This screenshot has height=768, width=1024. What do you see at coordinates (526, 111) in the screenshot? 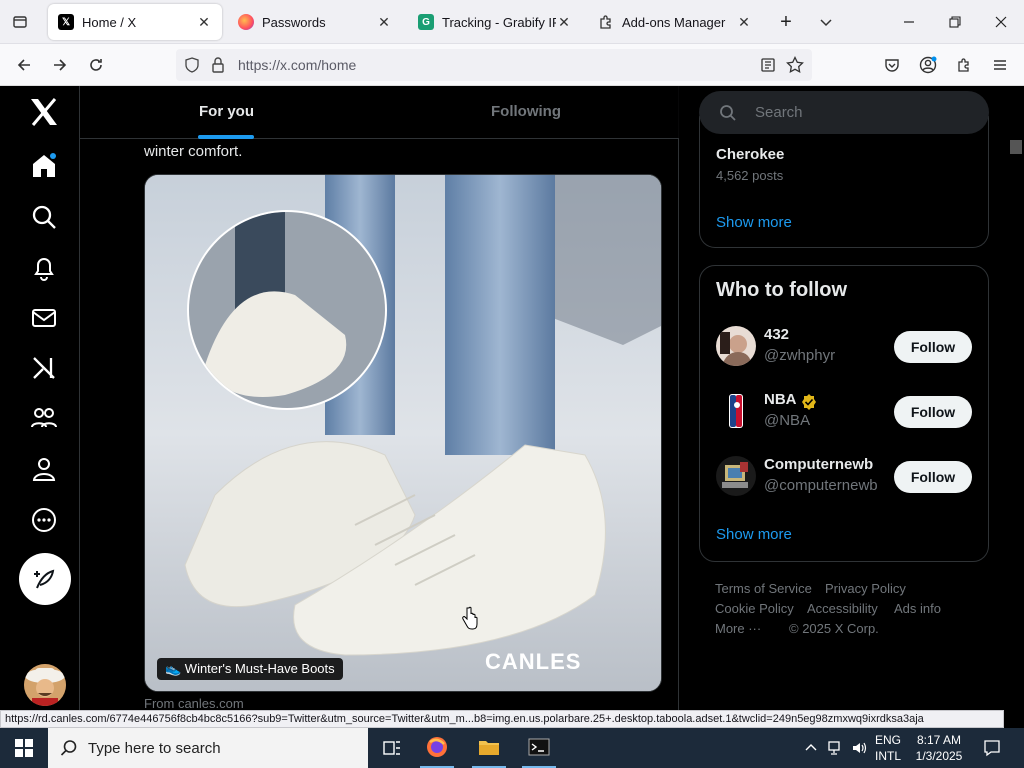
I see `tab-following: Following` at bounding box center [526, 111].